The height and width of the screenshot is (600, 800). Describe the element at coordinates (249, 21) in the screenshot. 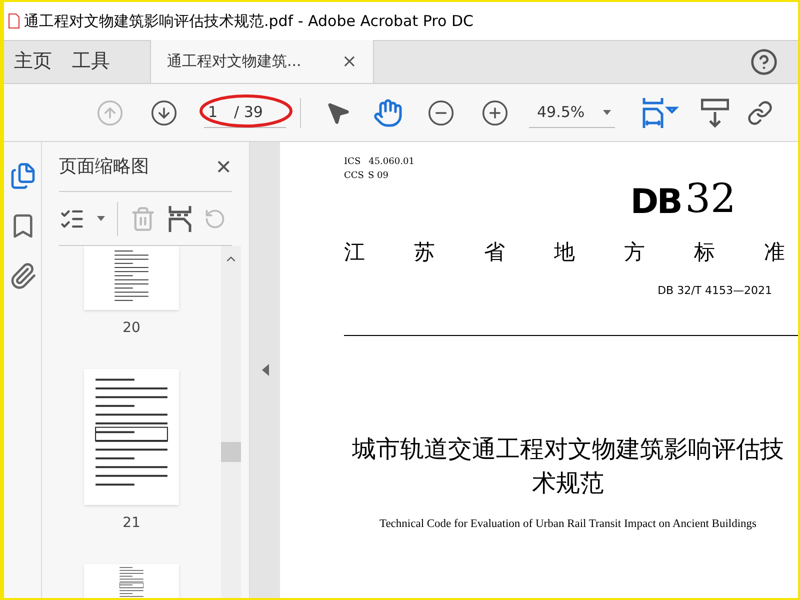

I see `window-title: 通工程对文物建筑影响评估技术规范.pdf - Adobe Acrobat Pro DC` at that location.